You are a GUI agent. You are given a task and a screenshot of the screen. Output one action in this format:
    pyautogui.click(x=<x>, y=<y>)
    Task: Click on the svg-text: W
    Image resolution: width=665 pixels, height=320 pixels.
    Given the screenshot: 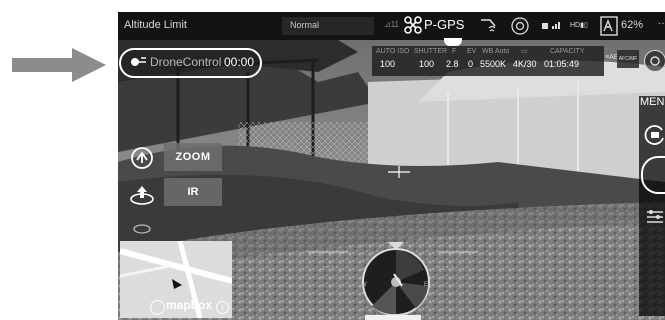 What is the action you would take?
    pyautogui.click(x=364, y=285)
    